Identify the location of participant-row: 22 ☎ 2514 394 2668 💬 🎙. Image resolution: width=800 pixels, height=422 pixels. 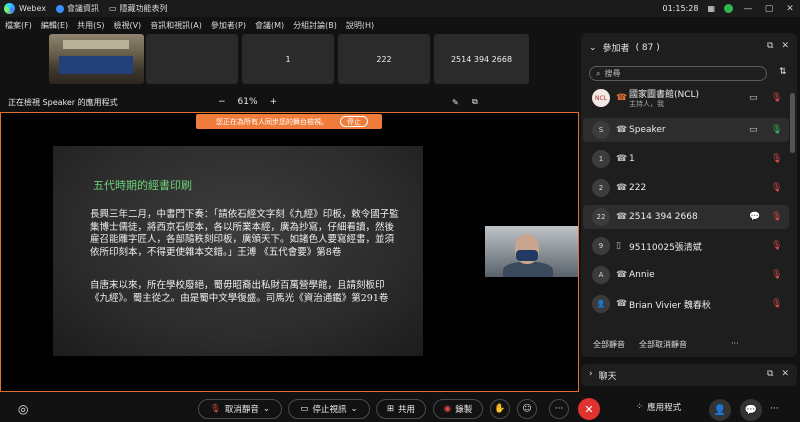
(686, 217).